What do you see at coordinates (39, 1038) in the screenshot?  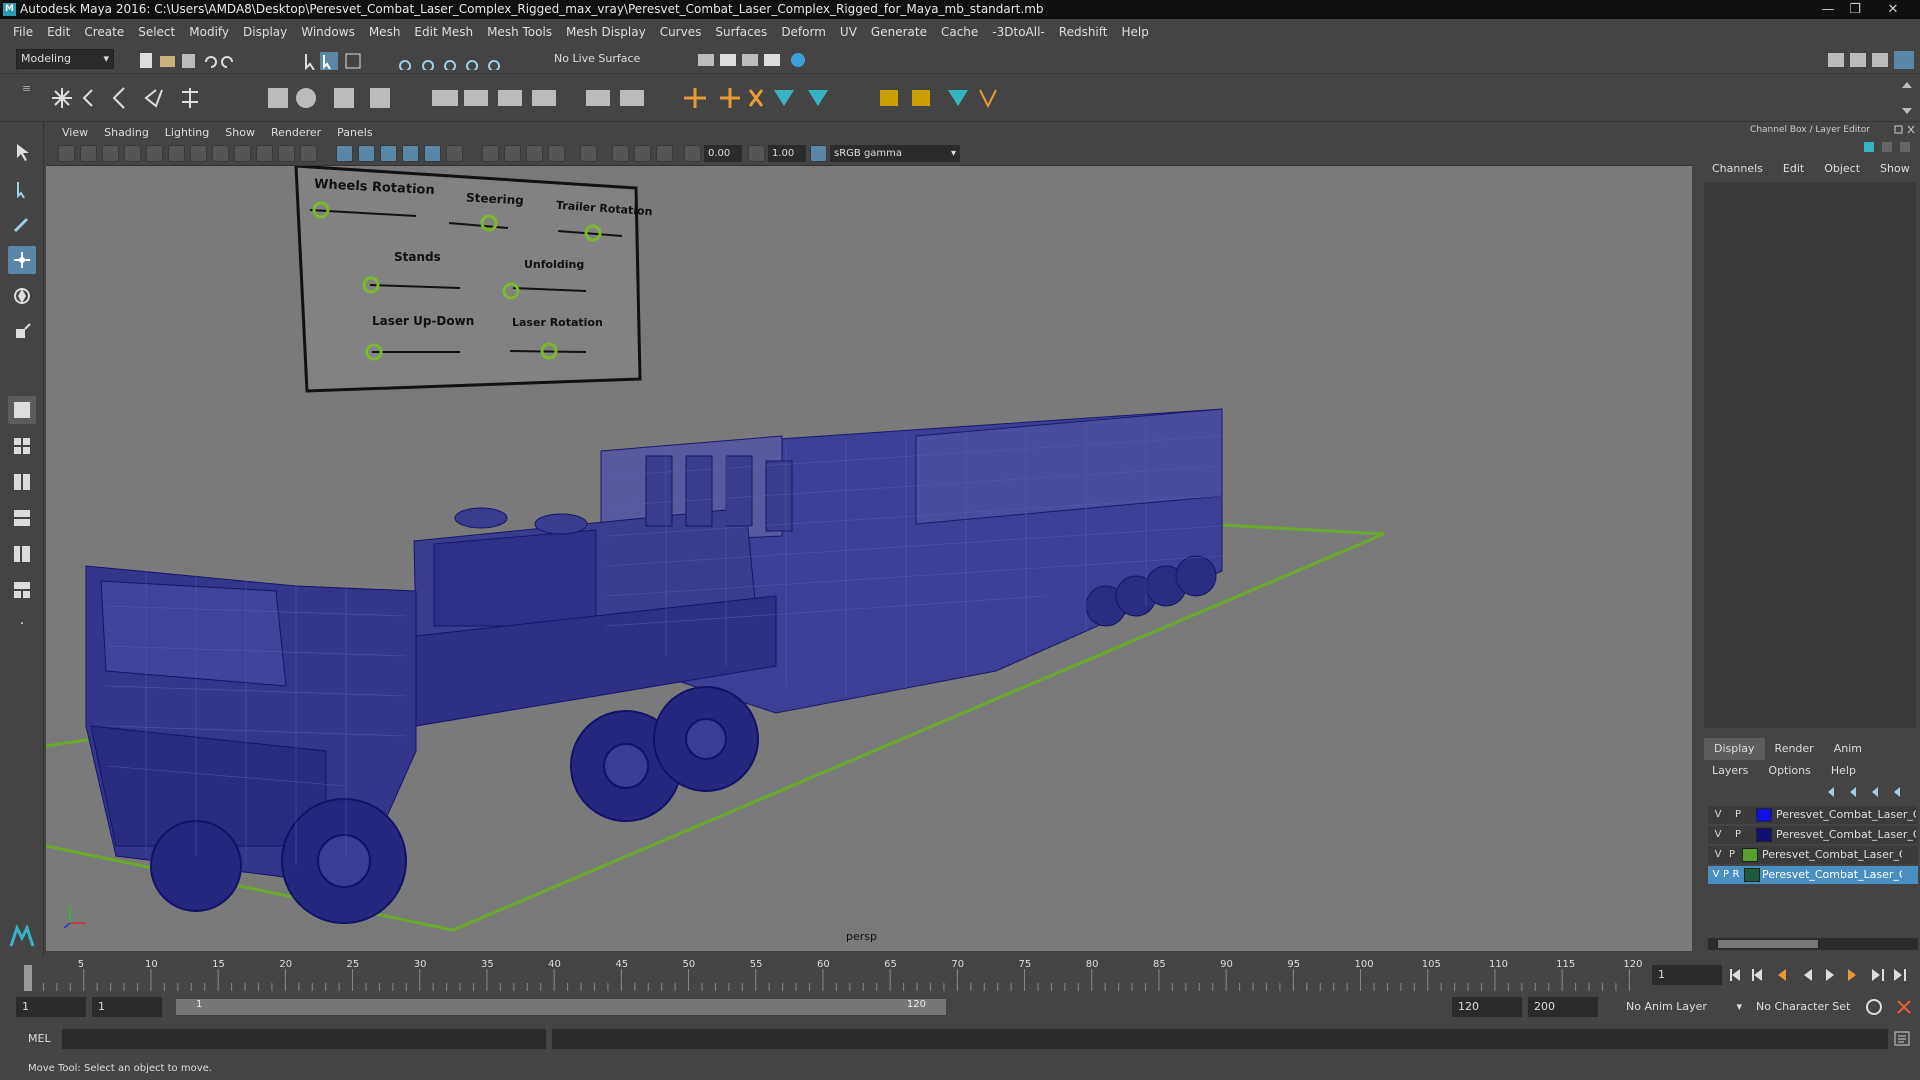 I see `command-language-label: MEL` at bounding box center [39, 1038].